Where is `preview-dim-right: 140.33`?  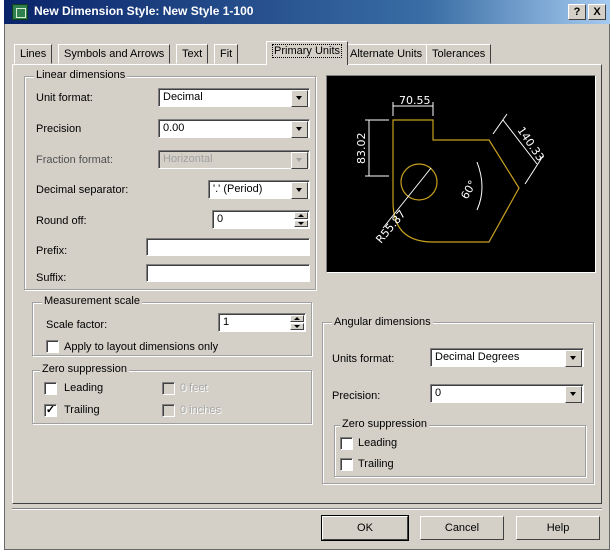
preview-dim-right: 140.33 is located at coordinates (531, 143).